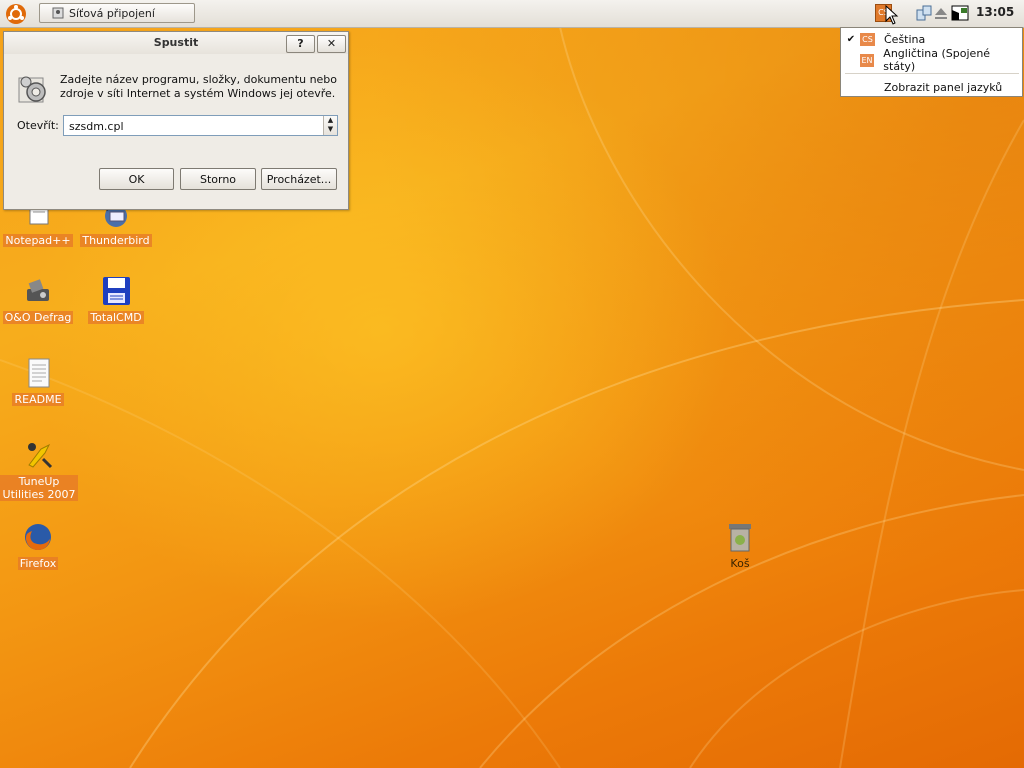 The image size is (1024, 768). Describe the element at coordinates (931, 39) in the screenshot. I see `language-item-czech: ✔ CS Čeština` at that location.